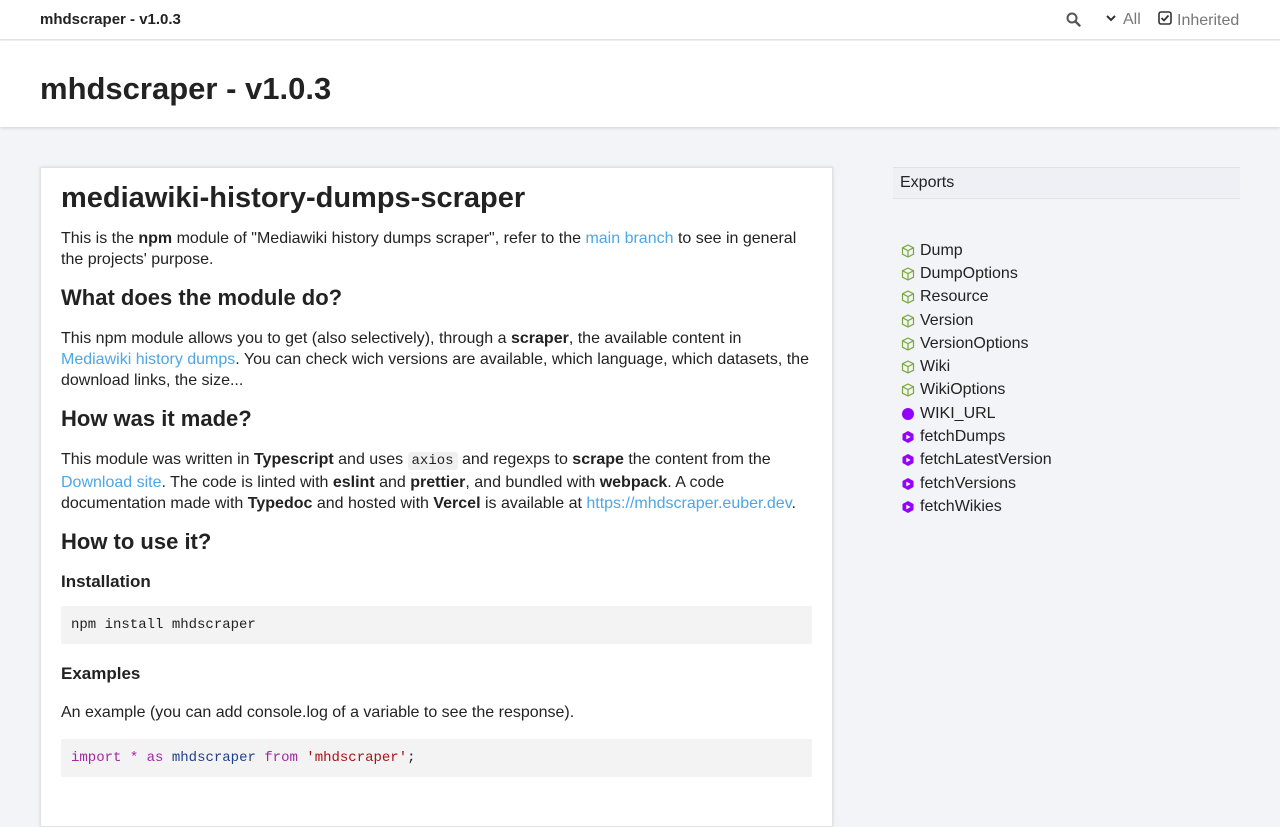 The image size is (1280, 827). Describe the element at coordinates (986, 460) in the screenshot. I see `export-item-label: fetchLatestVersion` at that location.